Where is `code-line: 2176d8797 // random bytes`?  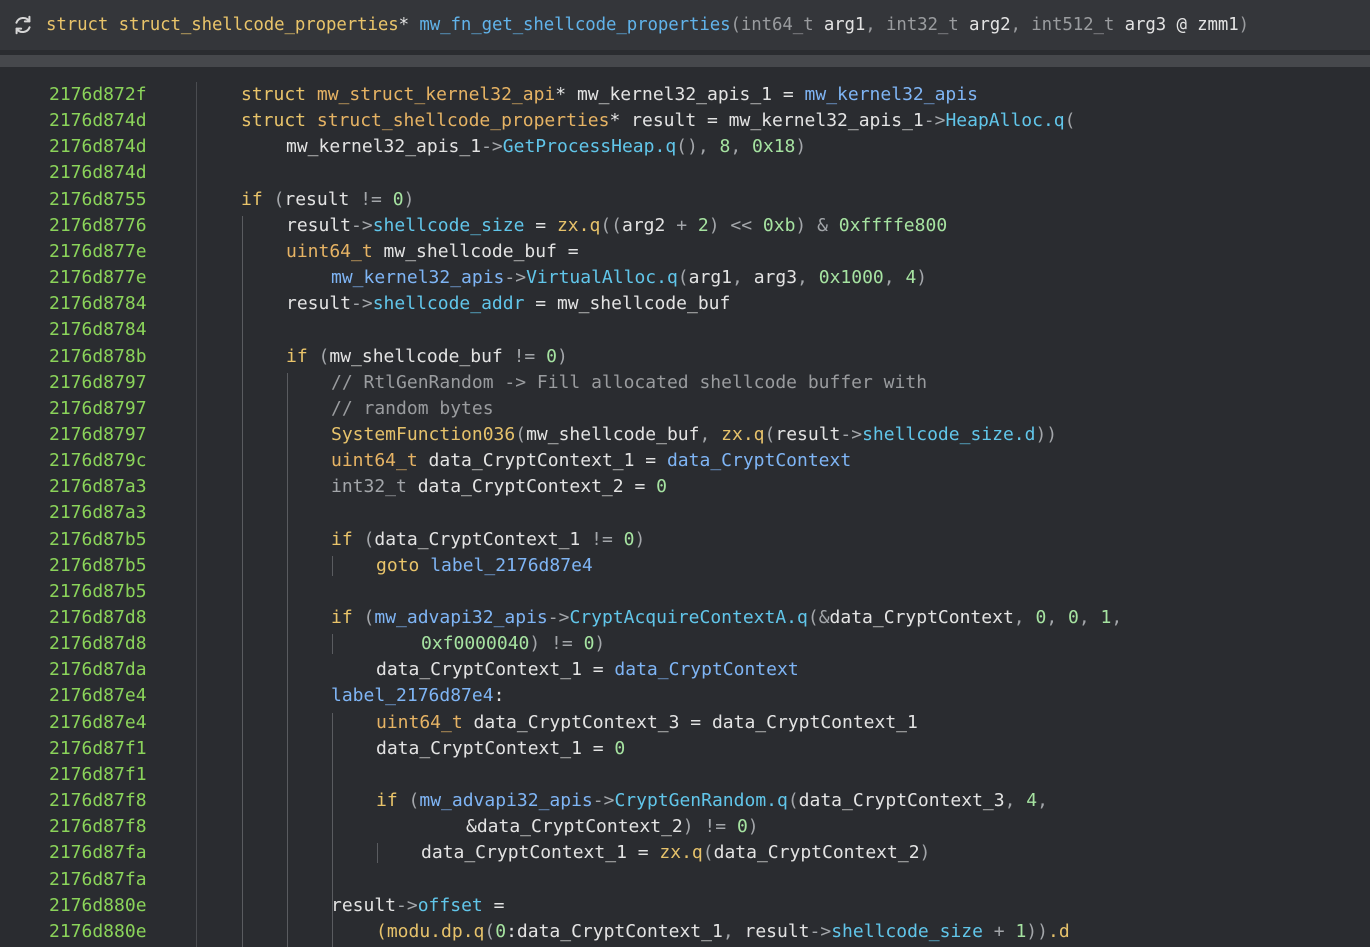
code-line: 2176d8797 // random bytes is located at coordinates (685, 409).